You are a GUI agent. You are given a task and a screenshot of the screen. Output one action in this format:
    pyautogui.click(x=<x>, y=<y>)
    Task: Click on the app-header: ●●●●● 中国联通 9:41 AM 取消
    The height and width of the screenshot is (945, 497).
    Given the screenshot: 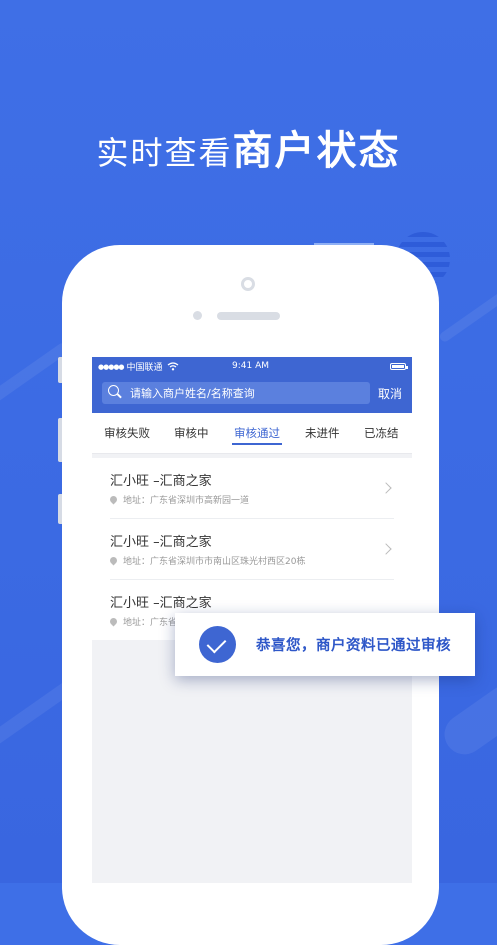 What is the action you would take?
    pyautogui.click(x=252, y=385)
    